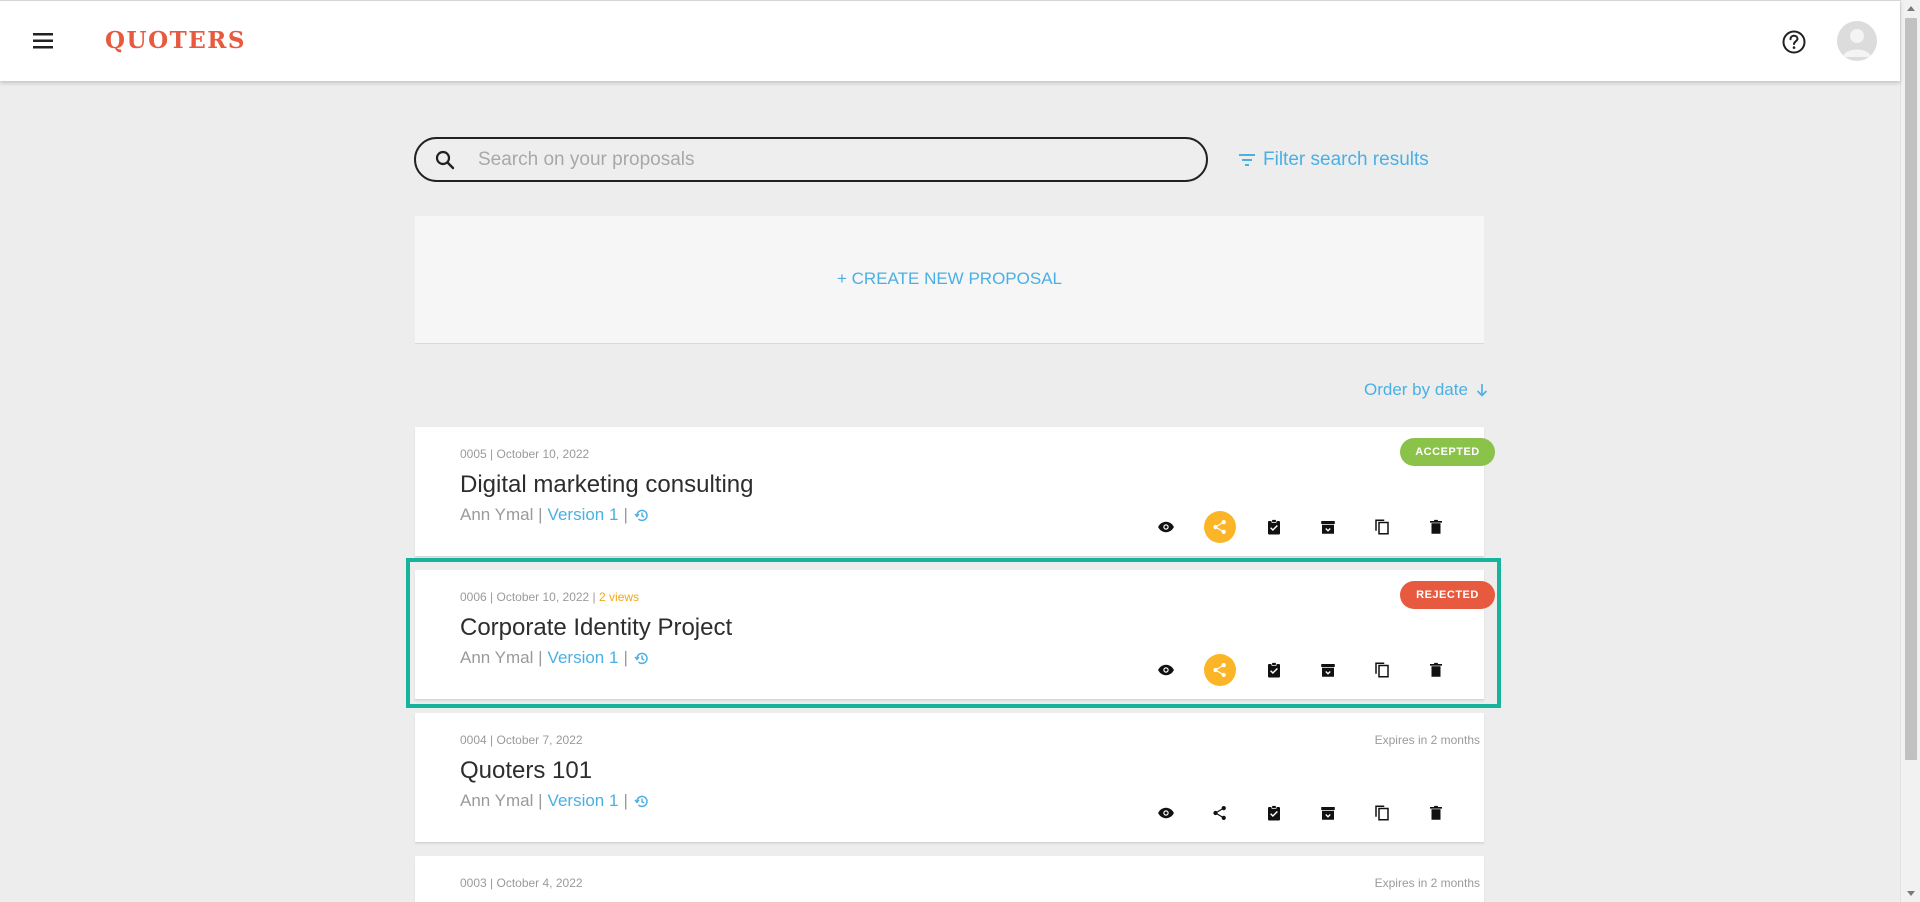  I want to click on avatar, so click(1857, 41).